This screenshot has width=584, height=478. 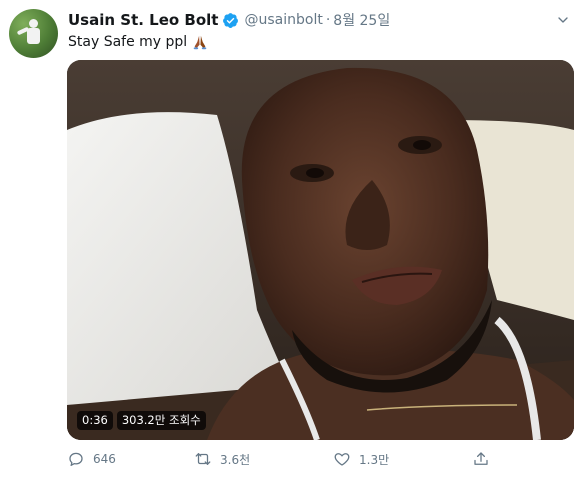 I want to click on like-button: 1.3만, so click(x=361, y=459).